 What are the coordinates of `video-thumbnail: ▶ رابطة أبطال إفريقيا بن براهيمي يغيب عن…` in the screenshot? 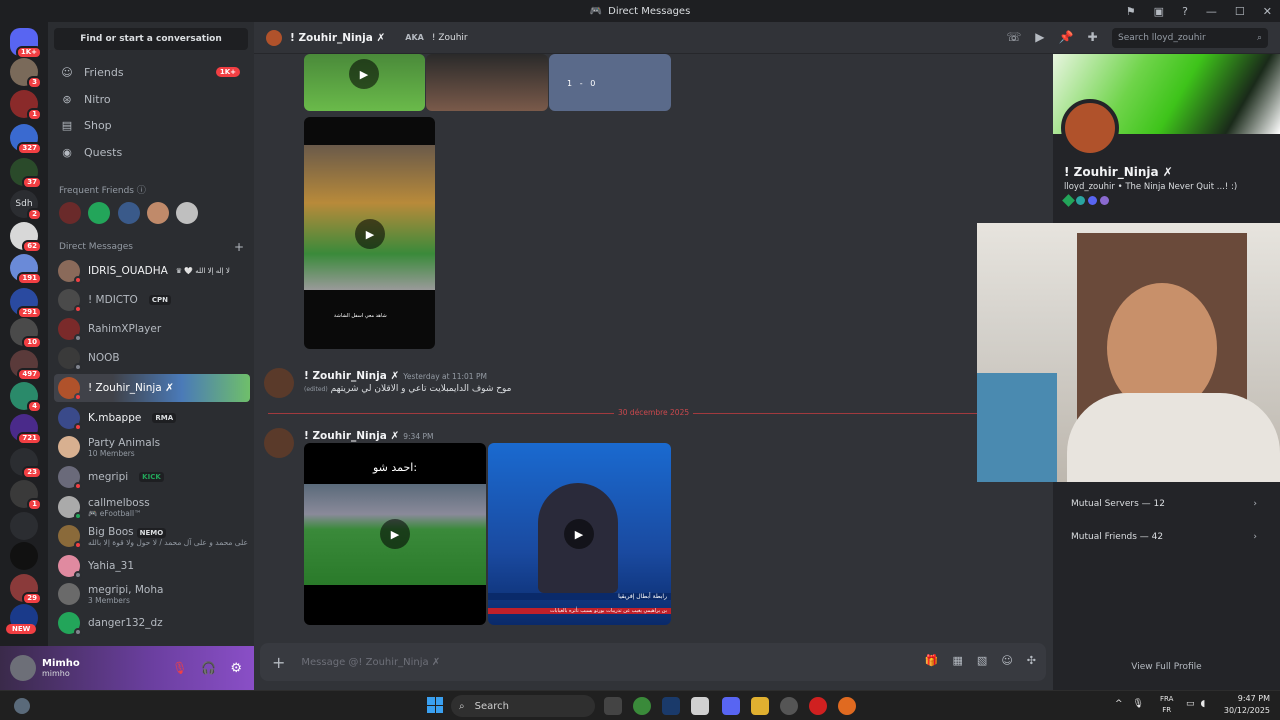 It's located at (579, 534).